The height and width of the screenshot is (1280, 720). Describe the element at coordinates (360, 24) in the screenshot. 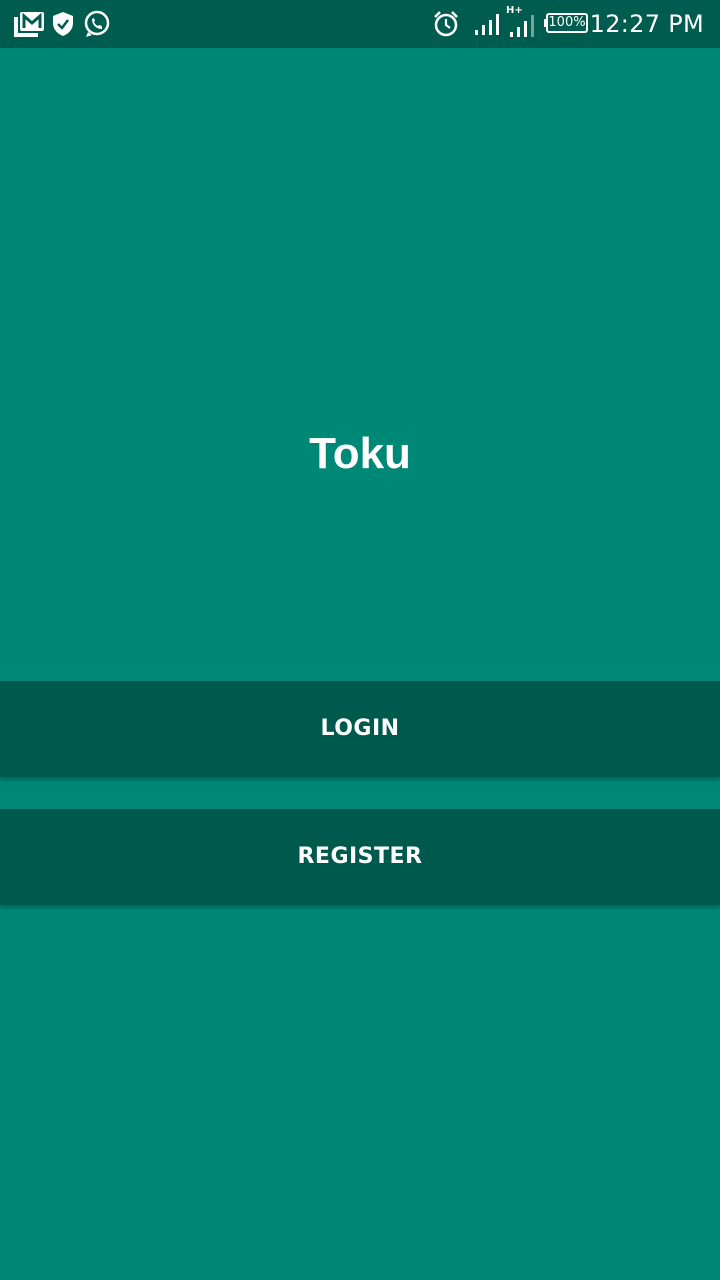

I see `status-bar: H+ 100% 12:27 PM` at that location.